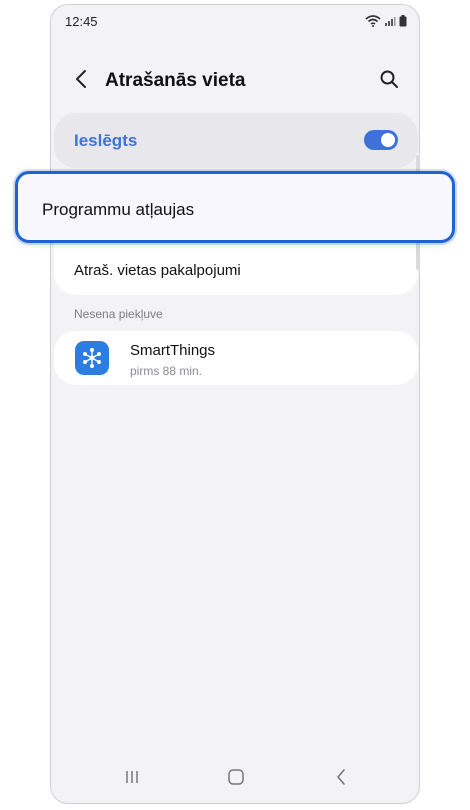 The height and width of the screenshot is (810, 470). I want to click on app-permissions-item: Programmu atļaujas, so click(235, 207).